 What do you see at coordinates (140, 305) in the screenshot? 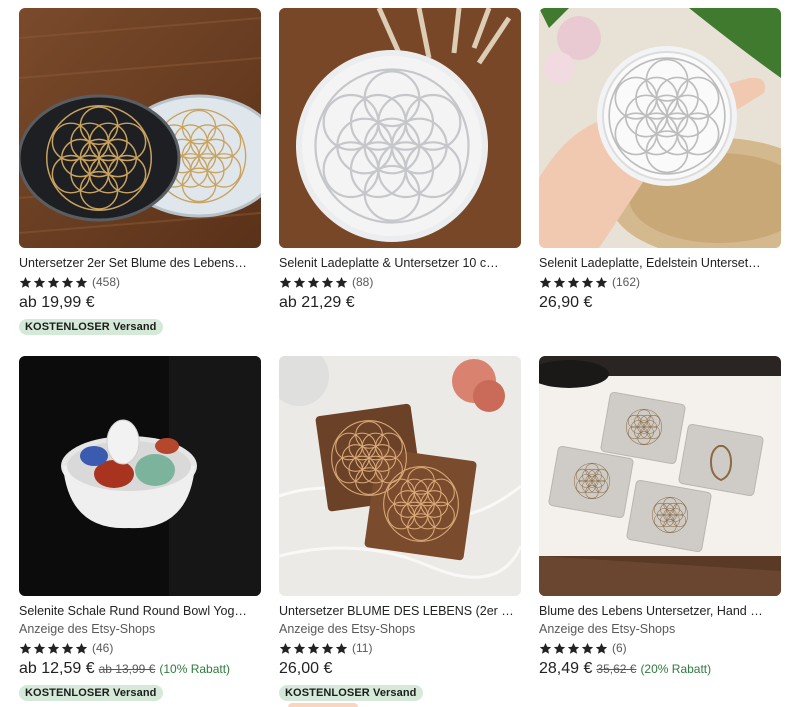
I see `price-row: ab 19,99 €` at bounding box center [140, 305].